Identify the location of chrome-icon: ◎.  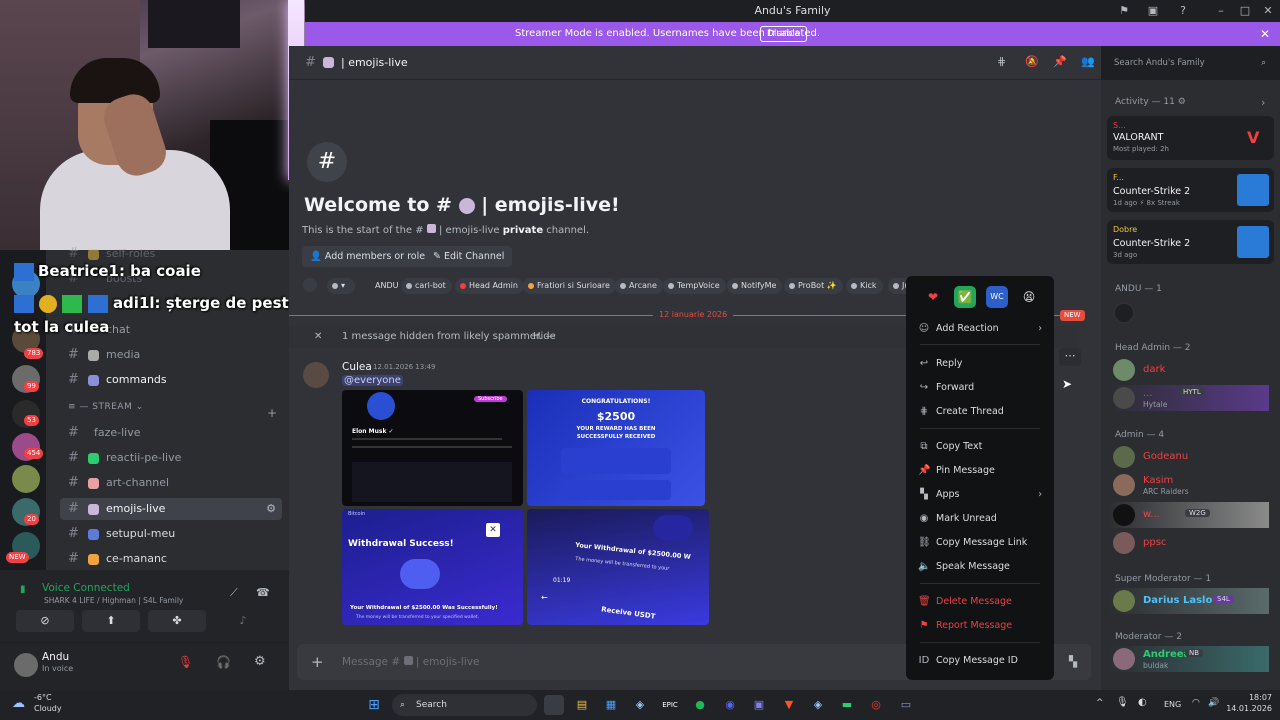
(876, 705).